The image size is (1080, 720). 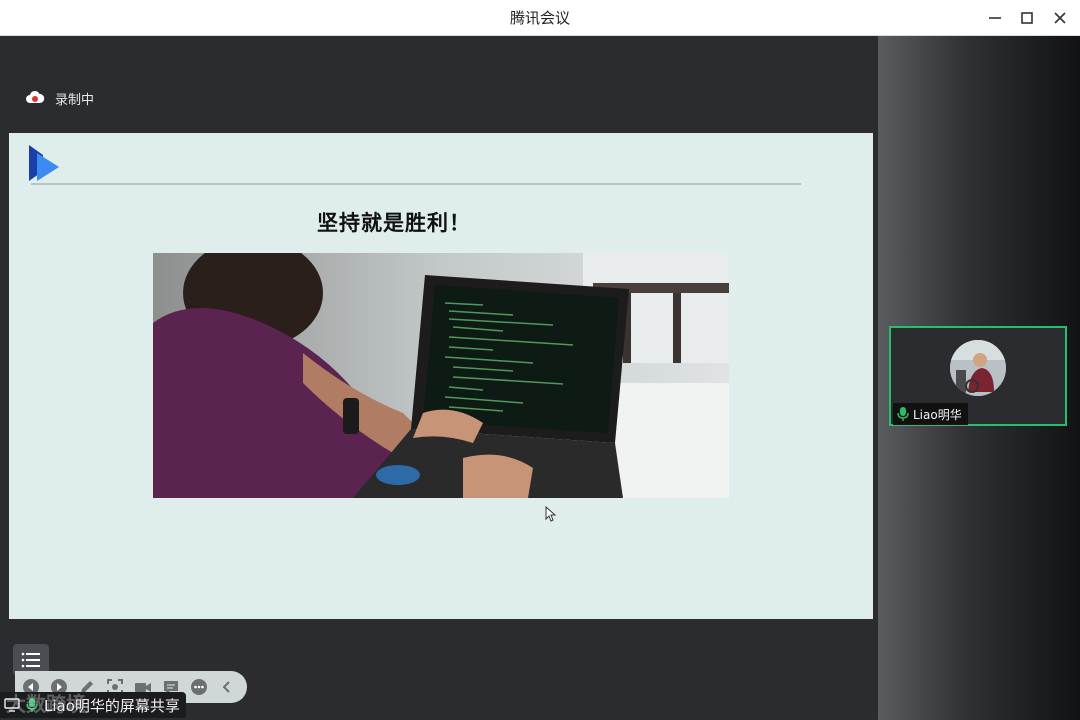 I want to click on window-title: 腾讯会议, so click(x=539, y=18).